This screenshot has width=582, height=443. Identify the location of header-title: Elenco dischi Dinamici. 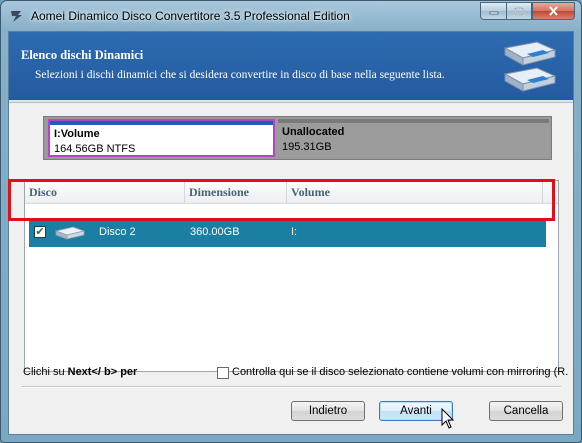
(82, 55).